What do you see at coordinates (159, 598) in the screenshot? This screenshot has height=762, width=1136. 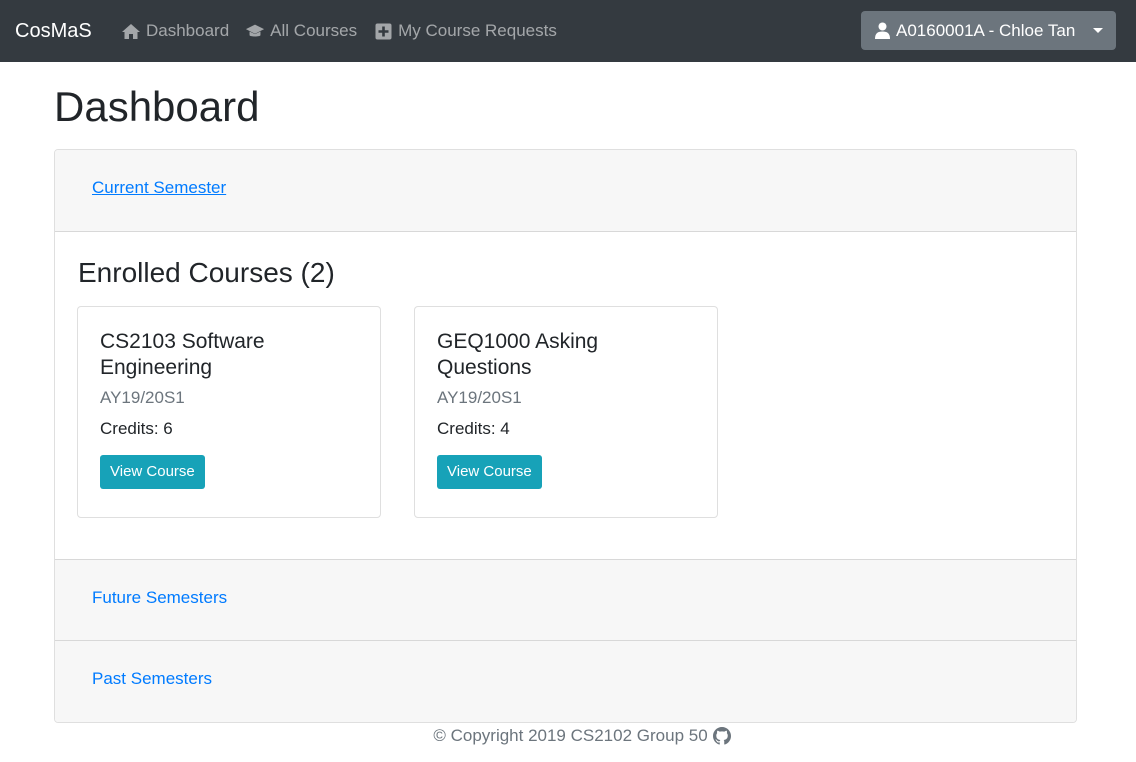 I see `future-semesters-link: Future Semesters` at bounding box center [159, 598].